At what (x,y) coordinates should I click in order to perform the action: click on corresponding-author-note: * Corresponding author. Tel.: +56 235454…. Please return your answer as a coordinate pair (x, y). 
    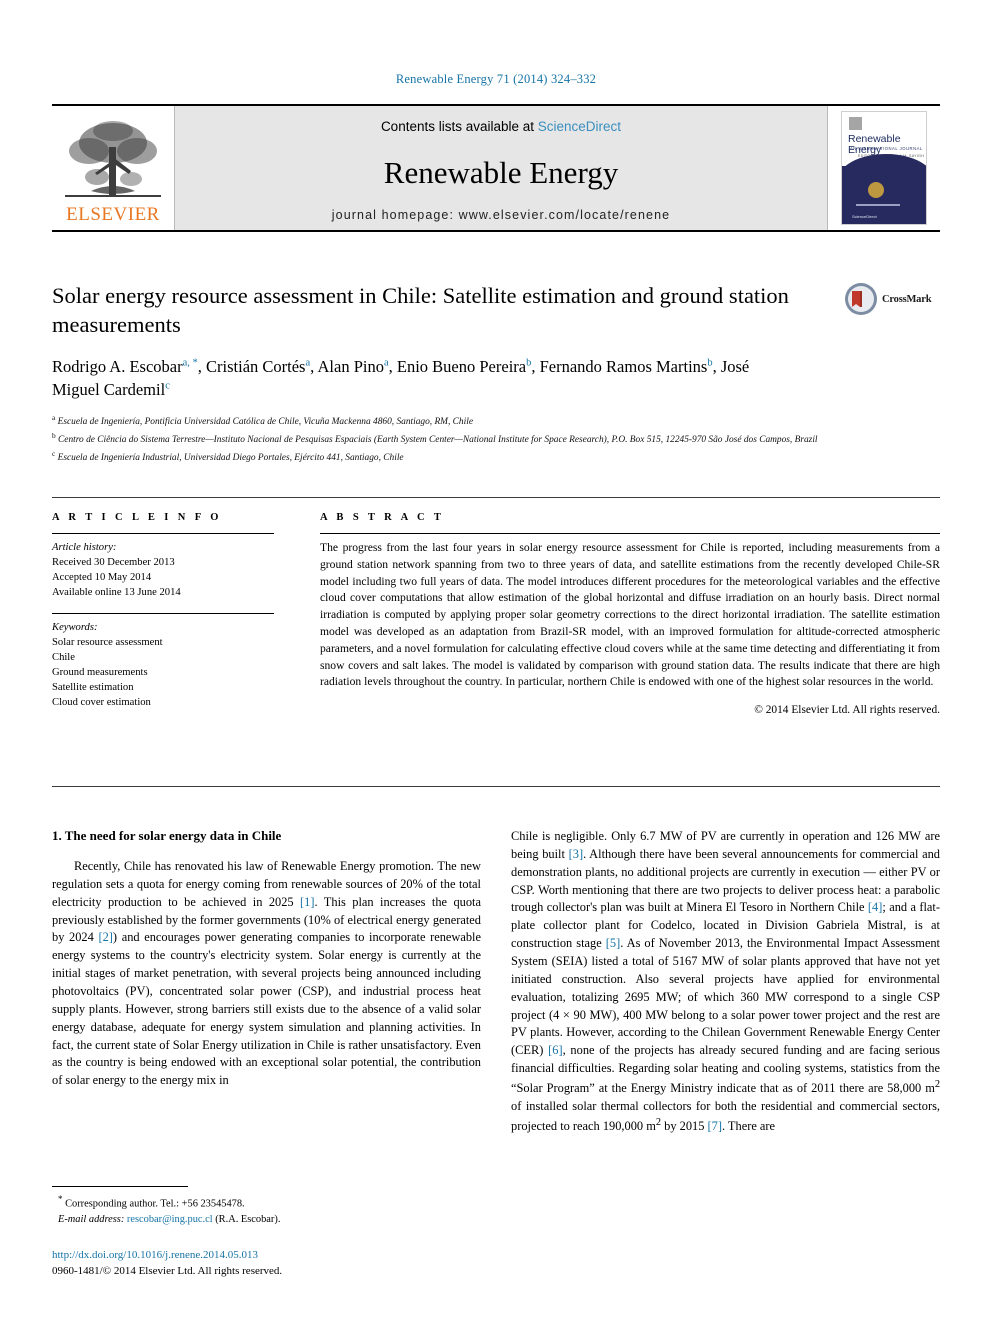
    Looking at the image, I should click on (266, 1202).